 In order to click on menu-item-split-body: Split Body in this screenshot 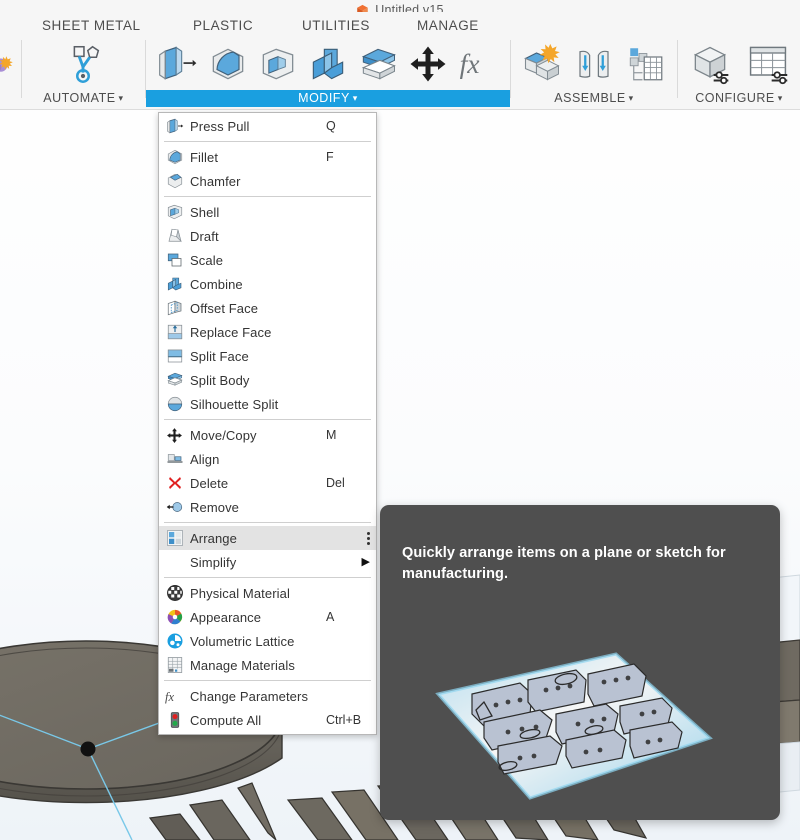, I will do `click(267, 380)`.